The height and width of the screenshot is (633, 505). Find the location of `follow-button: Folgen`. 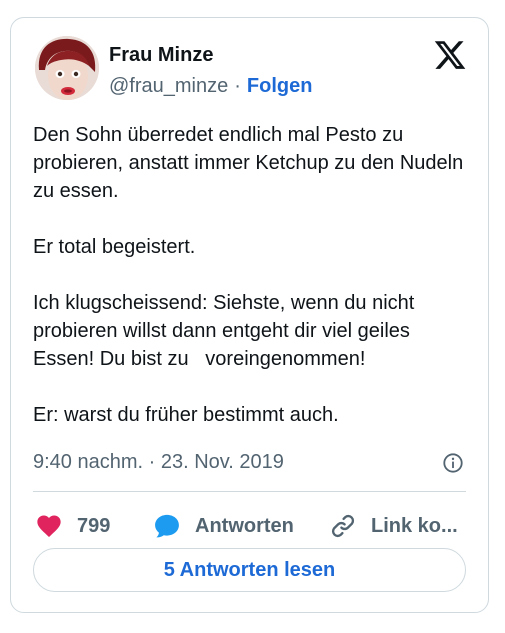

follow-button: Folgen is located at coordinates (280, 86).